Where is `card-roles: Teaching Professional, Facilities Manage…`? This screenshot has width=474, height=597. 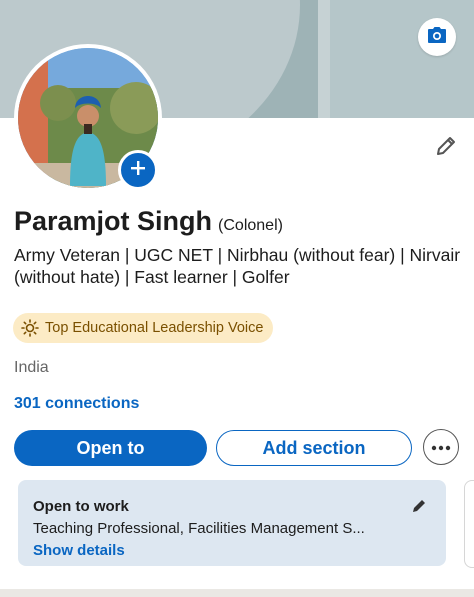
card-roles: Teaching Professional, Facilities Manage… is located at coordinates (199, 528).